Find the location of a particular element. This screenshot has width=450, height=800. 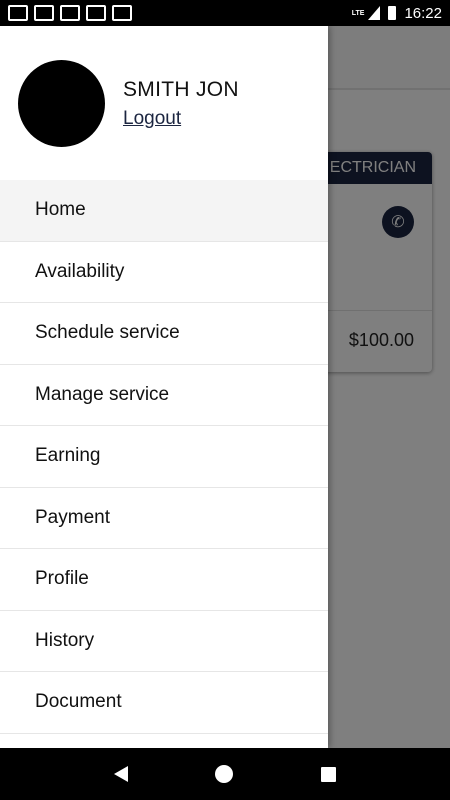

recents-icon is located at coordinates (329, 774).